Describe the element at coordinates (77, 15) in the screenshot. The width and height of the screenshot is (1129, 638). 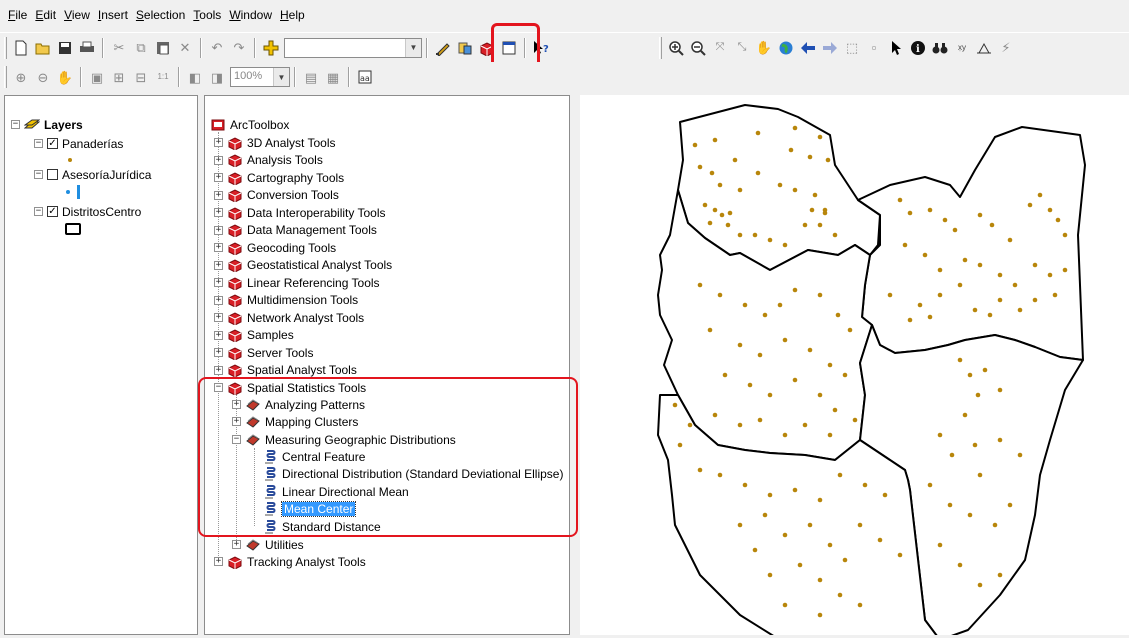
I see `menu-view: View` at that location.